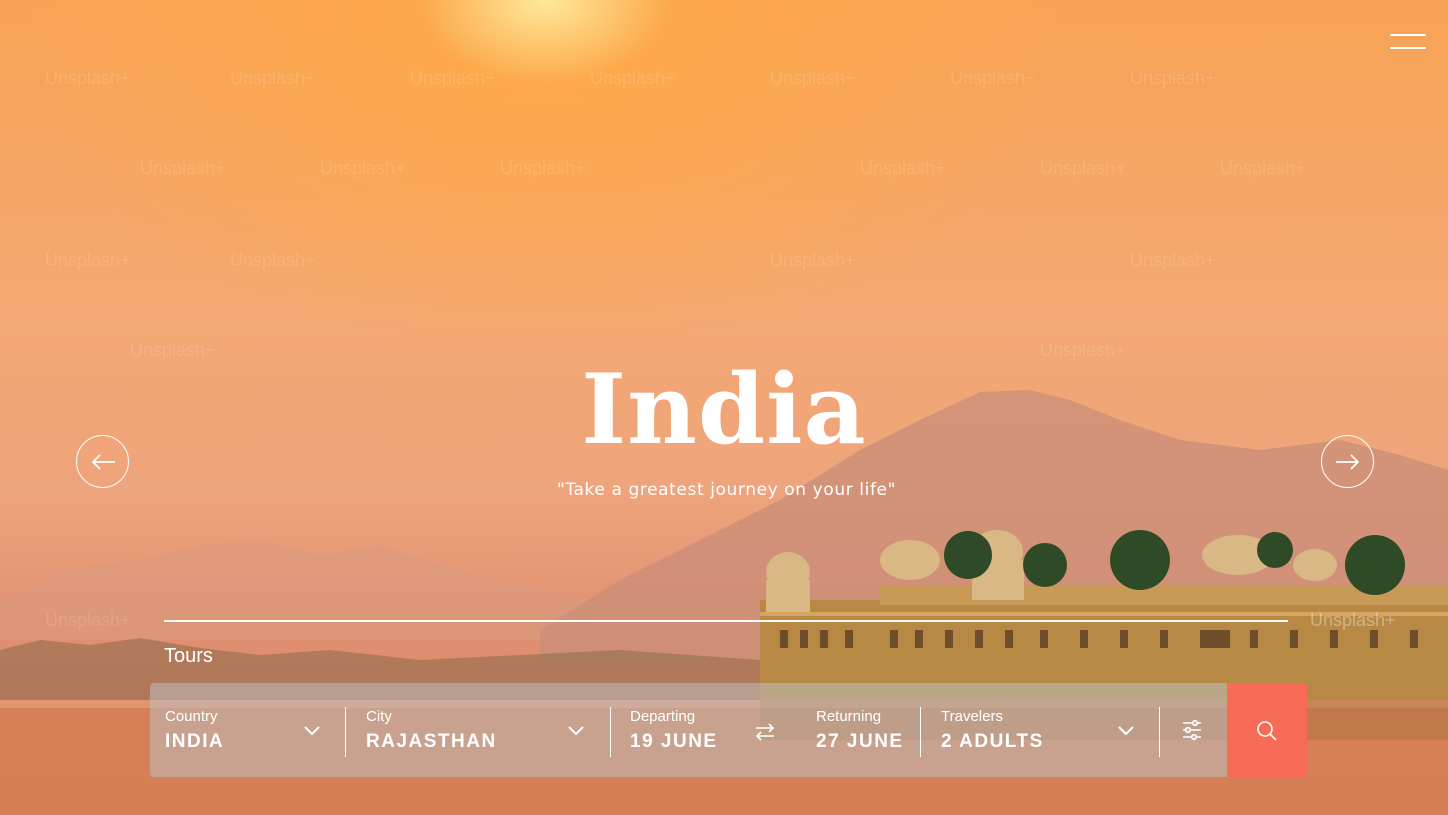 The width and height of the screenshot is (1448, 815). Describe the element at coordinates (1192, 730) in the screenshot. I see `sliders-icon` at that location.